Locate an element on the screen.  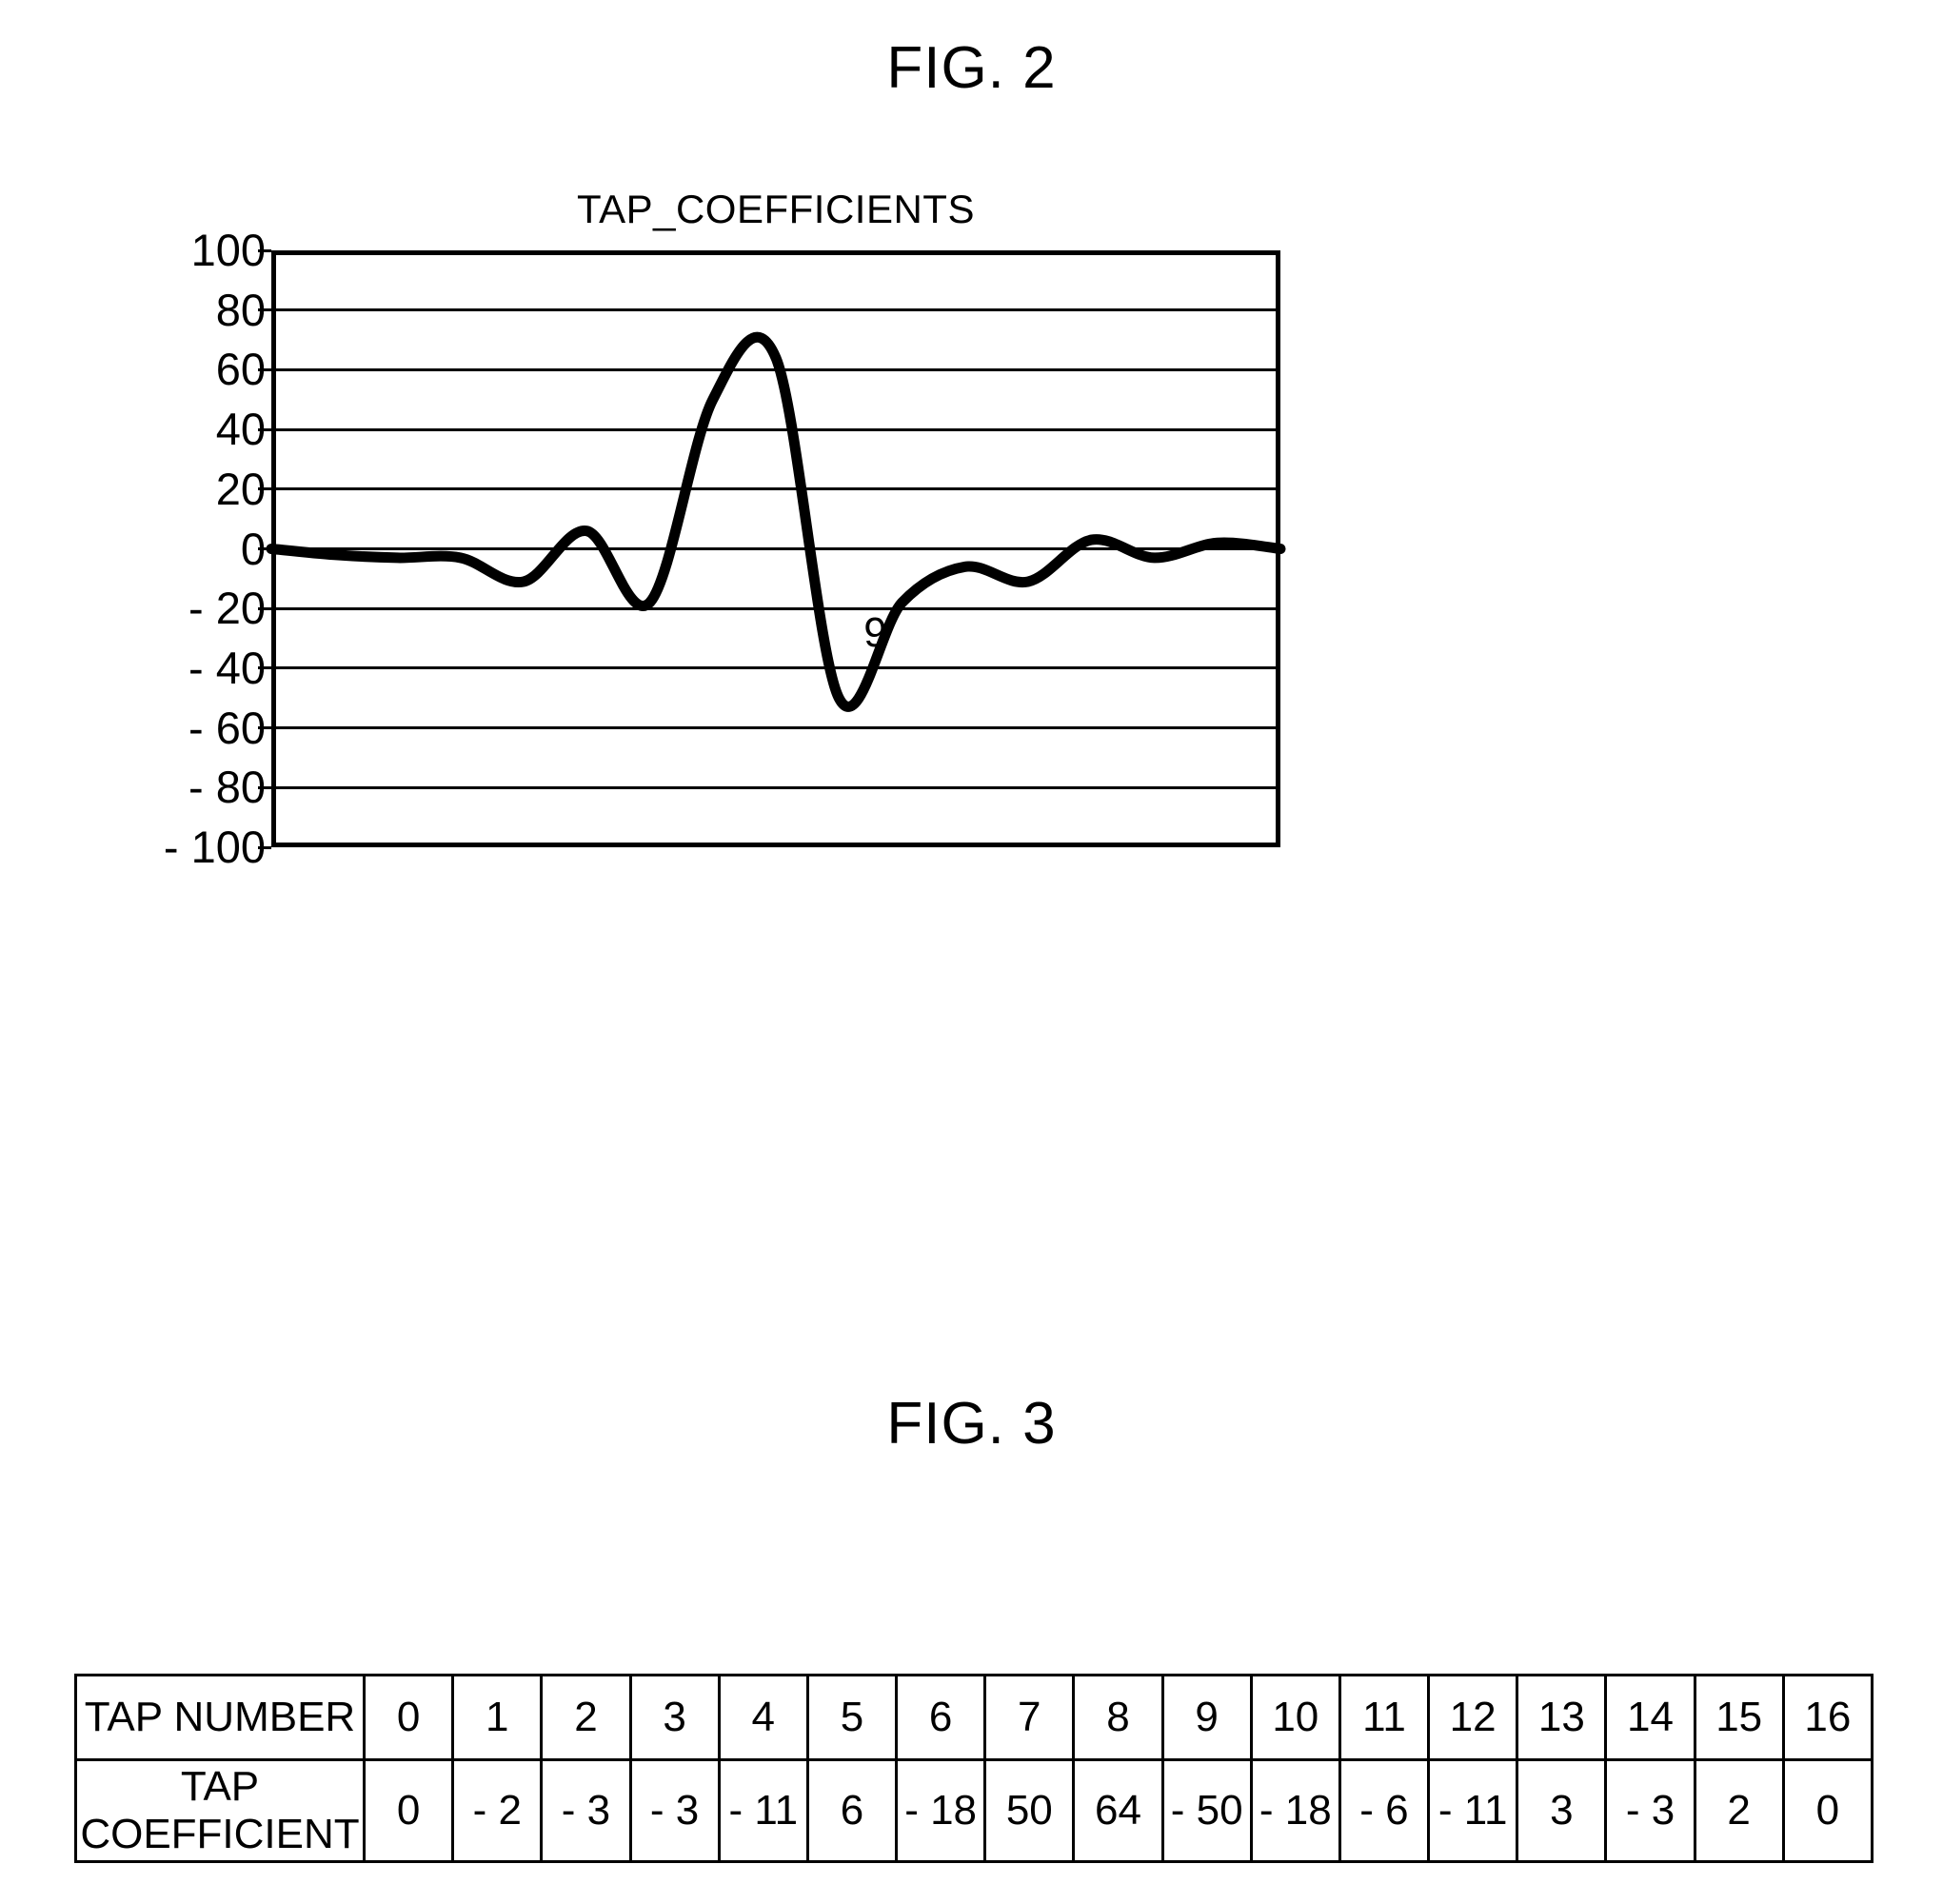
chart-y-tick-label: - 60 is located at coordinates (227, 727).